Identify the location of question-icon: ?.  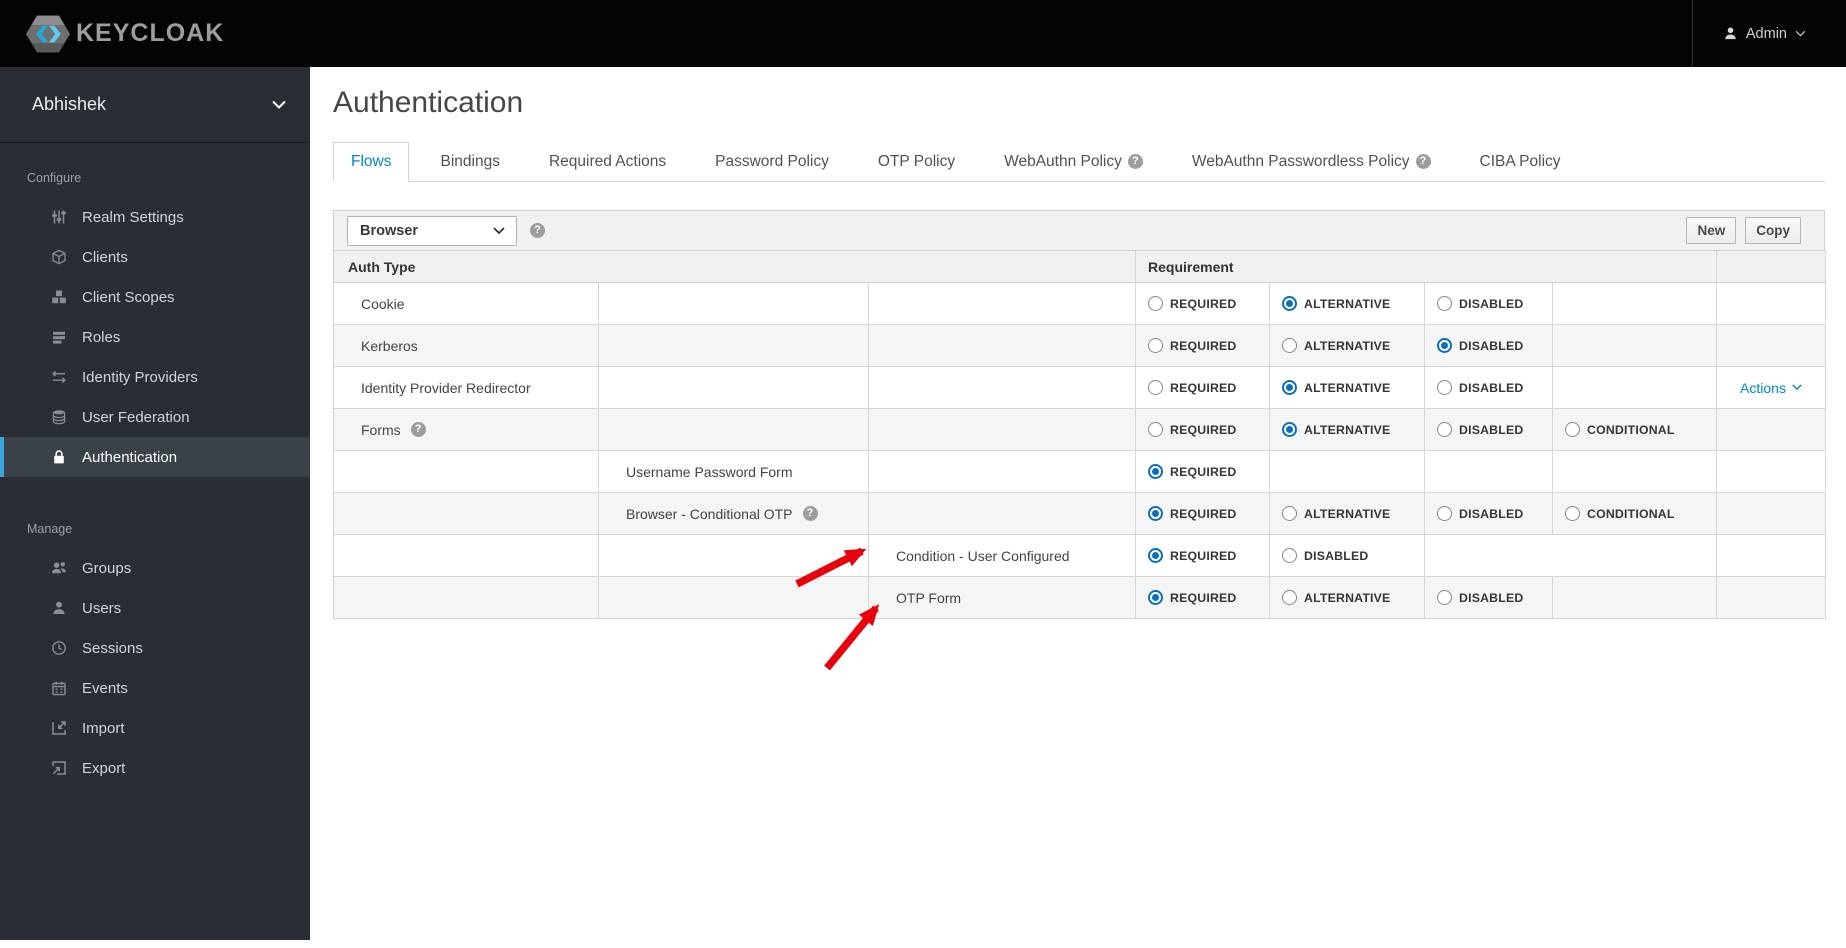
(1423, 161).